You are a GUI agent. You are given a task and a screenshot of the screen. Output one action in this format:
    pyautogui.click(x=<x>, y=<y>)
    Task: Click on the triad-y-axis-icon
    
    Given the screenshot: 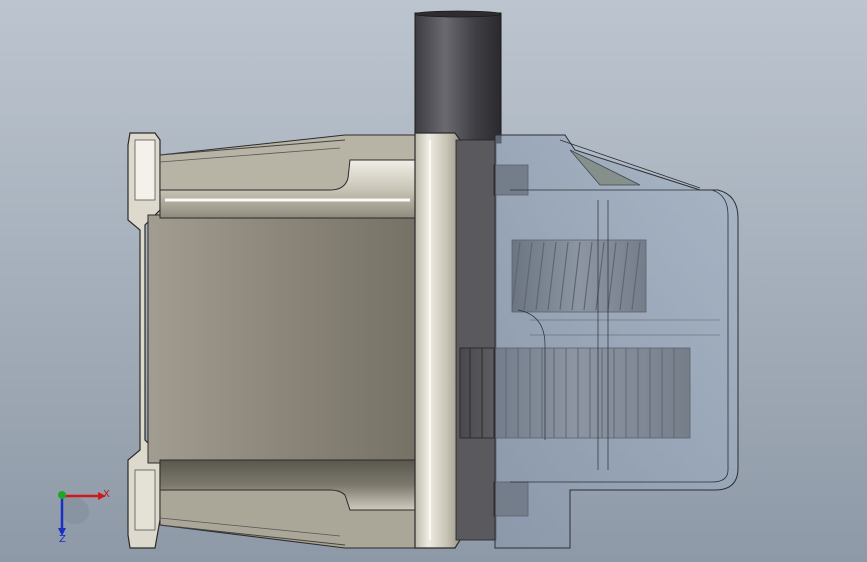 What is the action you would take?
    pyautogui.click(x=62, y=495)
    